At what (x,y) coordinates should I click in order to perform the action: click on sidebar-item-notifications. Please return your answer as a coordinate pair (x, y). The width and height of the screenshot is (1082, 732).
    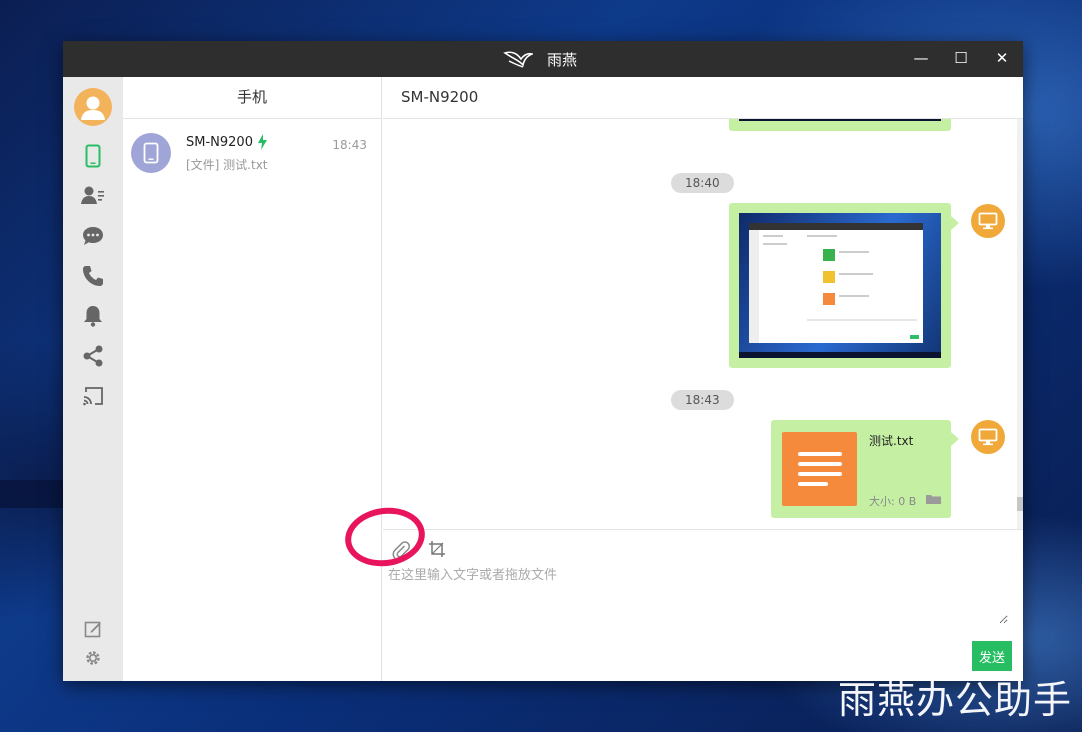
    Looking at the image, I should click on (93, 316).